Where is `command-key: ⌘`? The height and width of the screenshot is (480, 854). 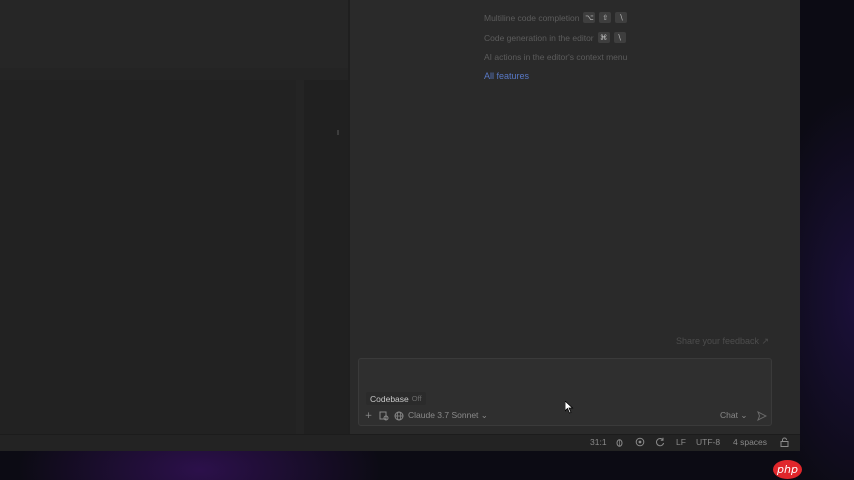
command-key: ⌘ is located at coordinates (603, 37).